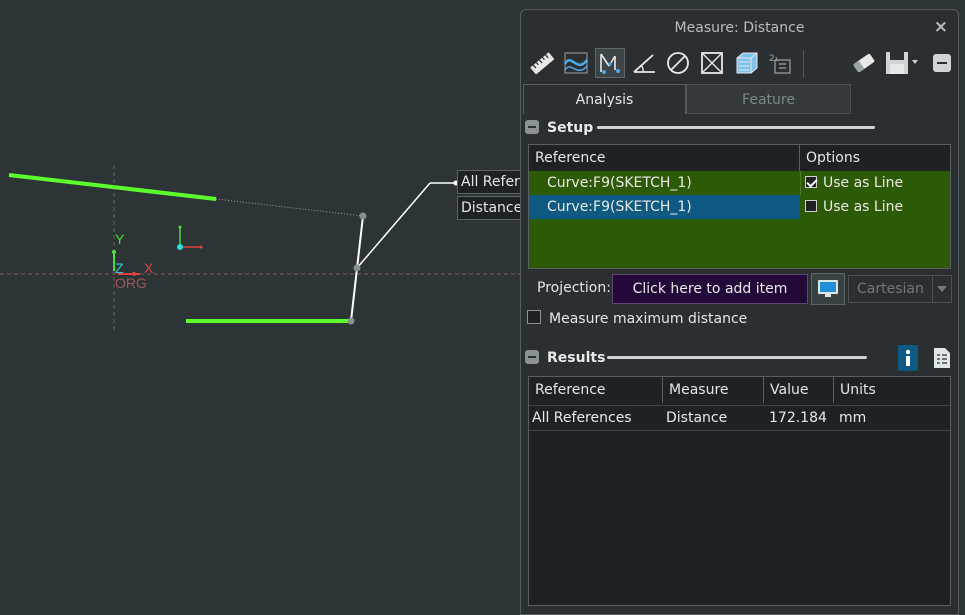 This screenshot has height=615, width=965. I want to click on triad-origin, so click(180, 247).